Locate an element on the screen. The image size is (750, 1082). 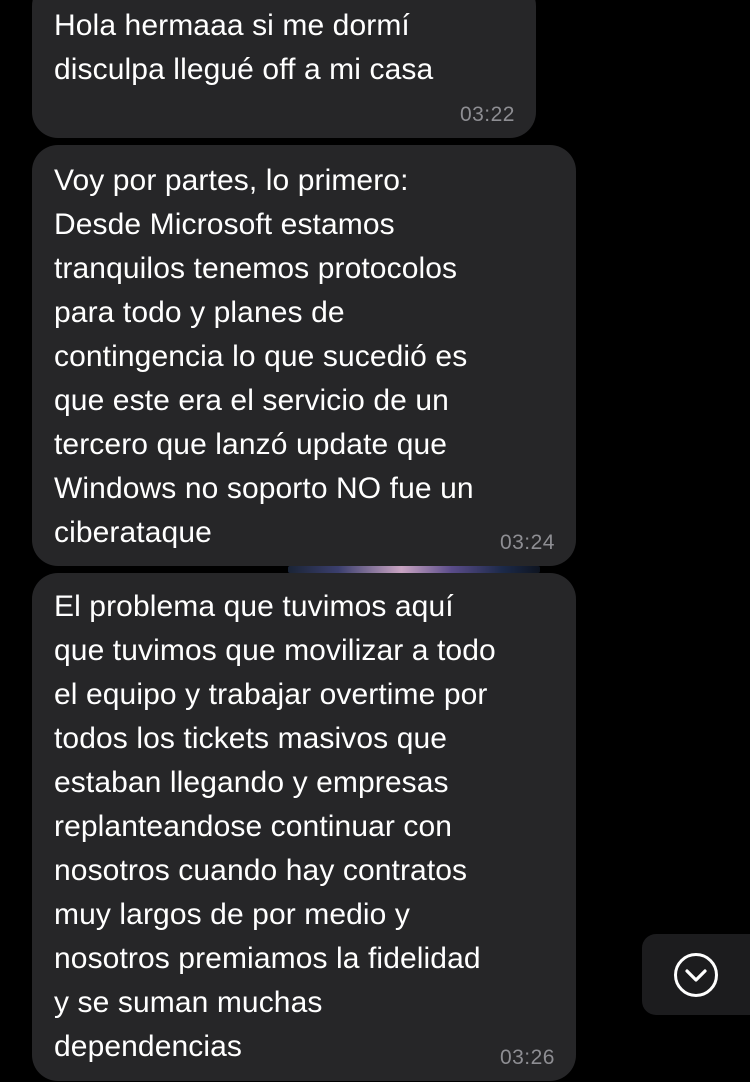
message-timestamp: 03:22 is located at coordinates (487, 114).